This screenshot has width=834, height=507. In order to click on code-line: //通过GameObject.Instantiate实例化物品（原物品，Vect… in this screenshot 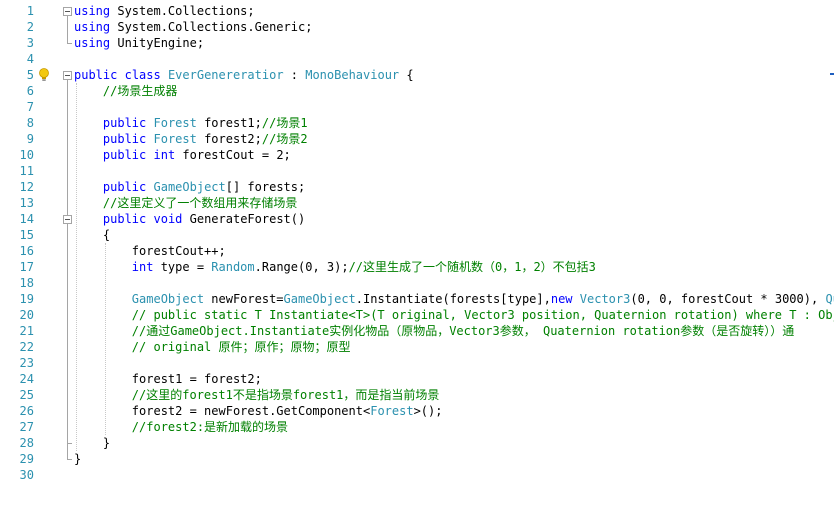, I will do `click(434, 331)`.